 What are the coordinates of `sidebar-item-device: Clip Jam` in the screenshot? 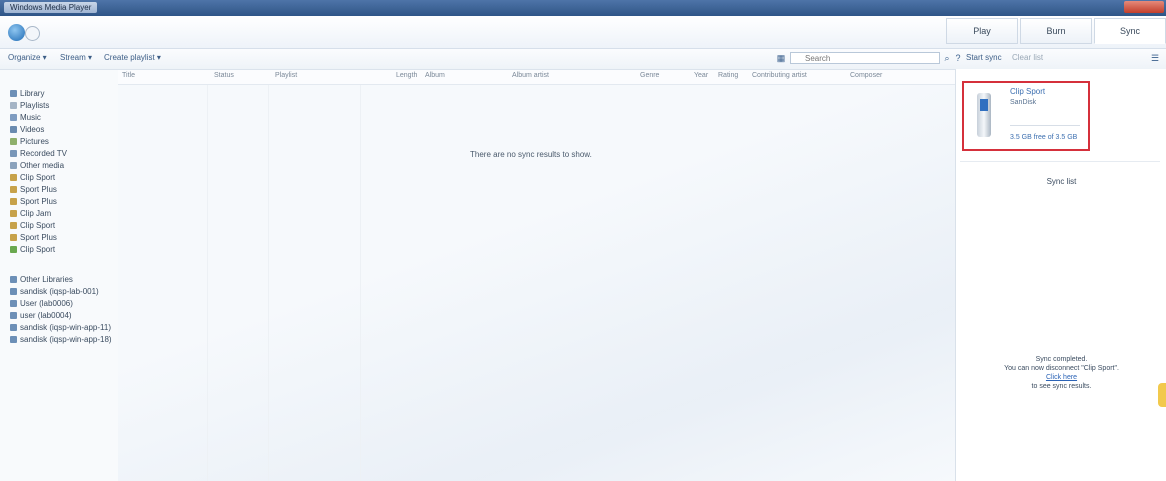 It's located at (30, 213).